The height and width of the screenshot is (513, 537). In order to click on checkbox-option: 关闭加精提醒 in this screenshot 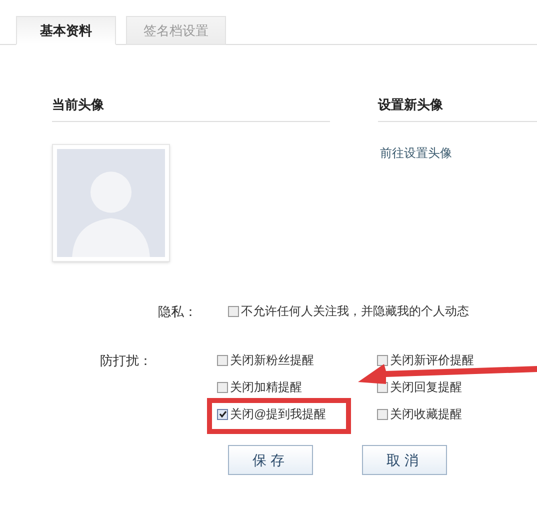, I will do `click(259, 387)`.